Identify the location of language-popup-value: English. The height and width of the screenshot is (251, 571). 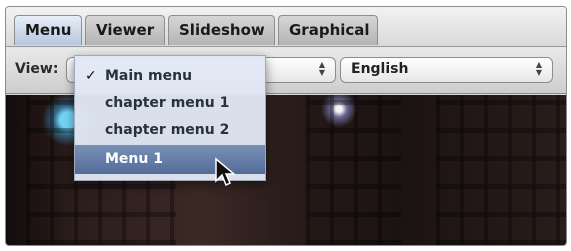
(380, 69).